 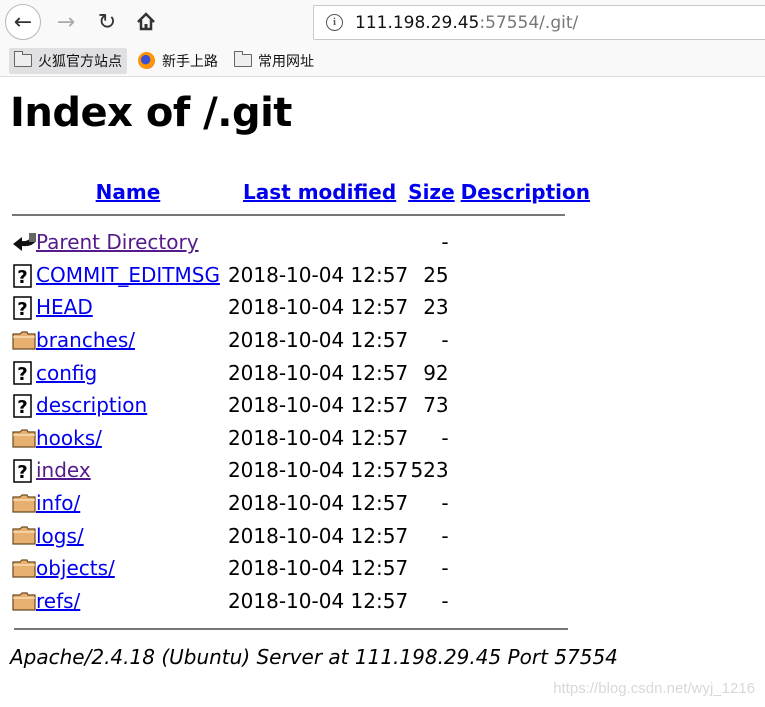 I want to click on watermark: https://blog.csdn.net/wyj_1216, so click(x=654, y=688).